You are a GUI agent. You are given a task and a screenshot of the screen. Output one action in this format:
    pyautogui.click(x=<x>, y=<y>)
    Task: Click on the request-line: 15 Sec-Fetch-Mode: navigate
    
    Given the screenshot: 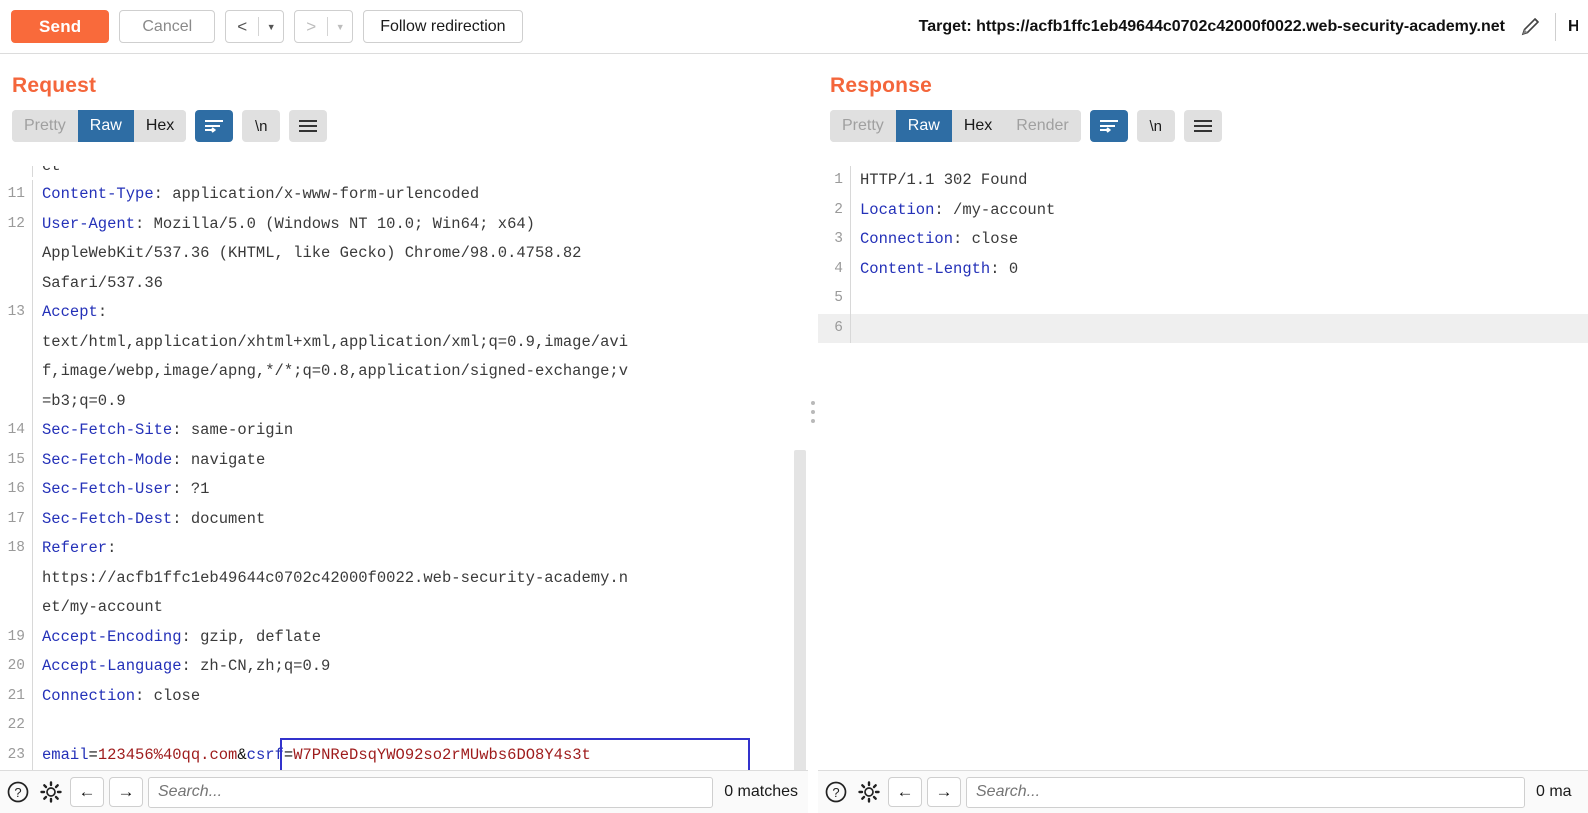 What is the action you would take?
    pyautogui.click(x=404, y=460)
    